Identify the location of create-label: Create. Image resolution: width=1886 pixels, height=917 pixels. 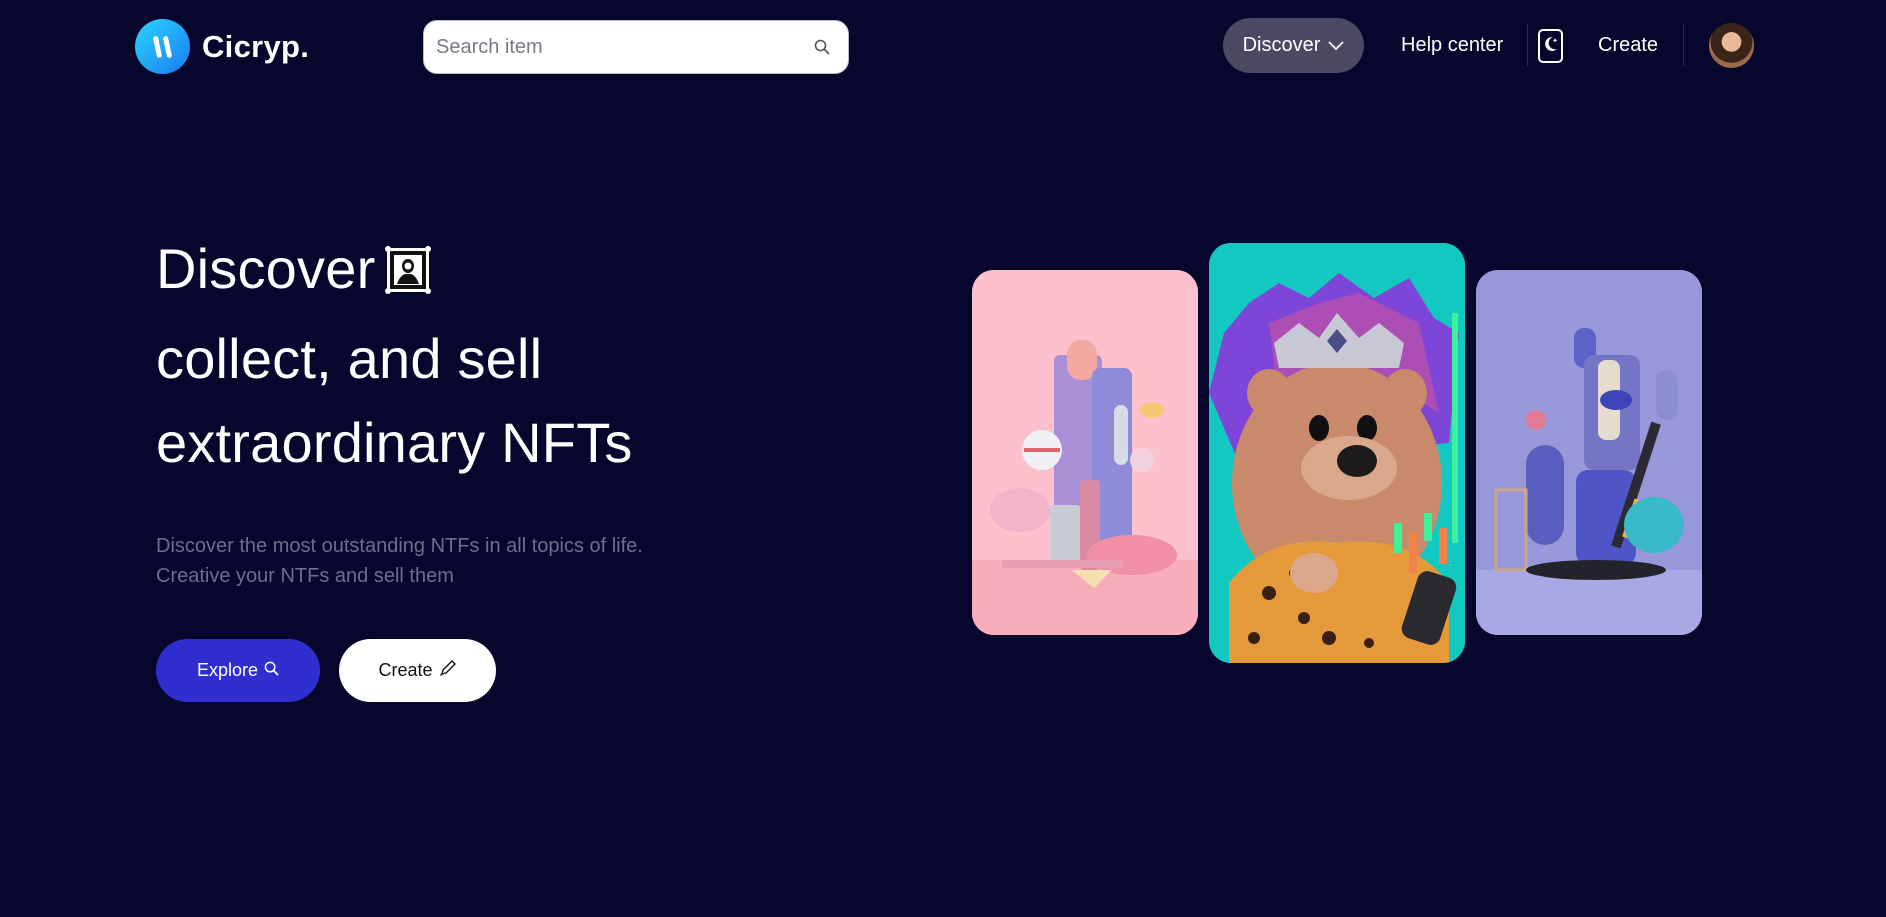
(405, 670).